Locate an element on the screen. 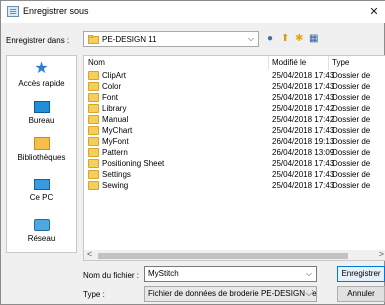  back-icon: ● is located at coordinates (270, 39).